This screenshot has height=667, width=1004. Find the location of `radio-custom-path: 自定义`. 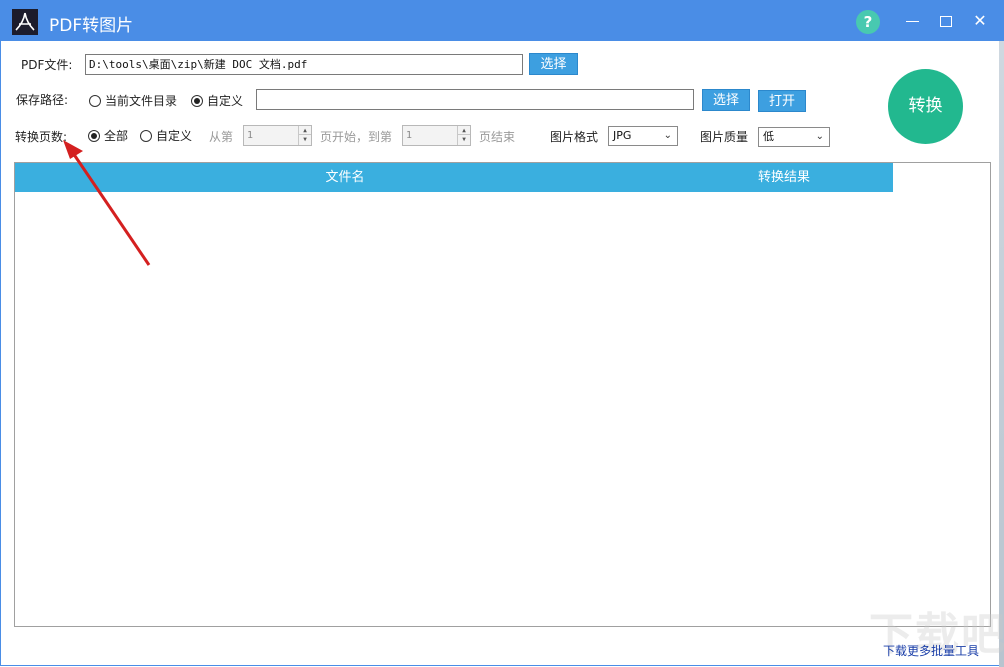

radio-custom-path: 自定义 is located at coordinates (217, 100).